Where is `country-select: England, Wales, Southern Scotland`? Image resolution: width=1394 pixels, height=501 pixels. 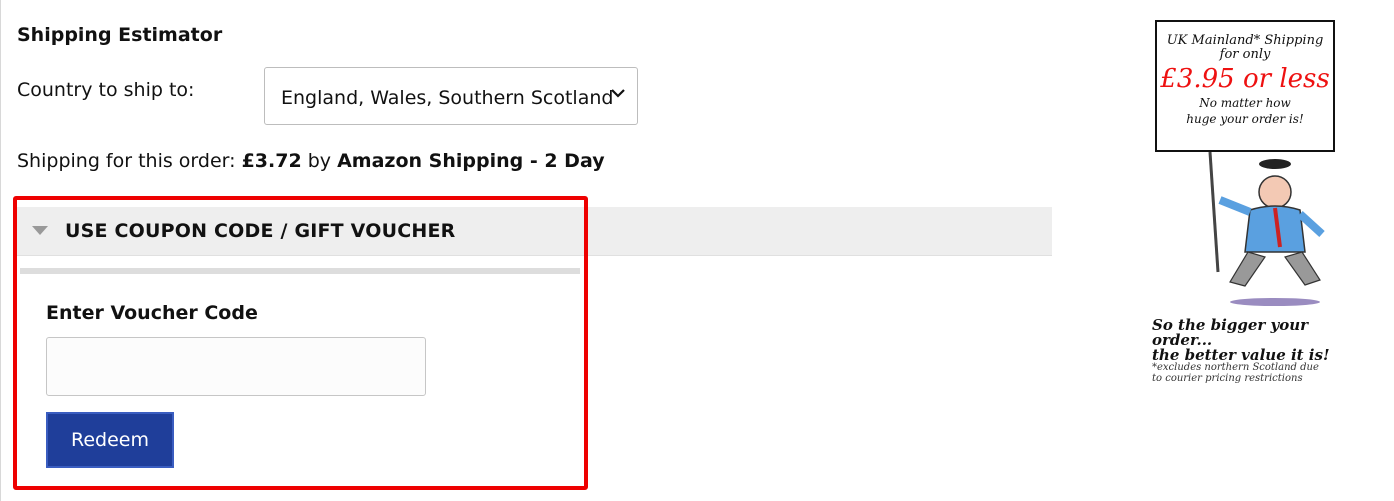
country-select: England, Wales, Southern Scotland is located at coordinates (451, 96).